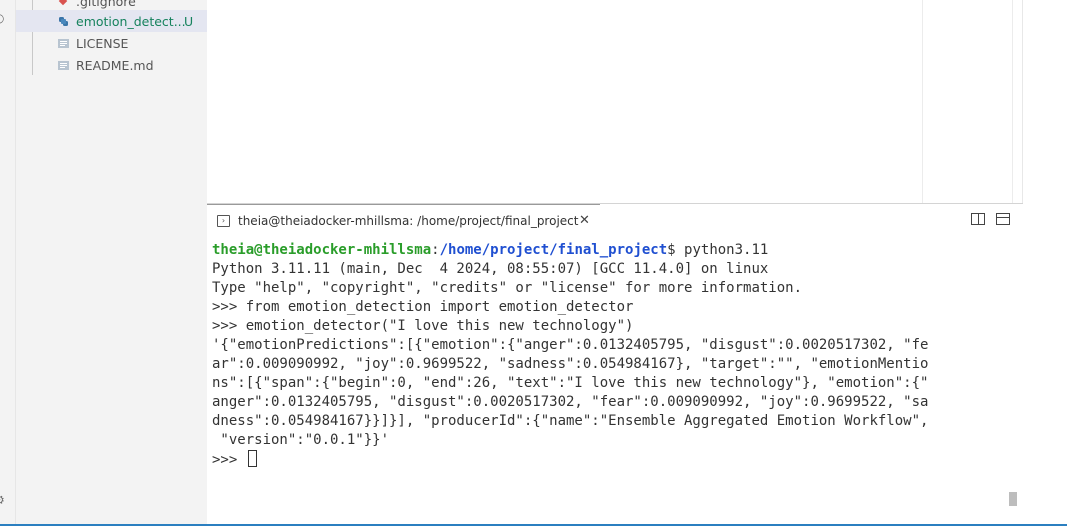 The width and height of the screenshot is (1067, 526). I want to click on editor-scrollbar-track, so click(1012, 101).